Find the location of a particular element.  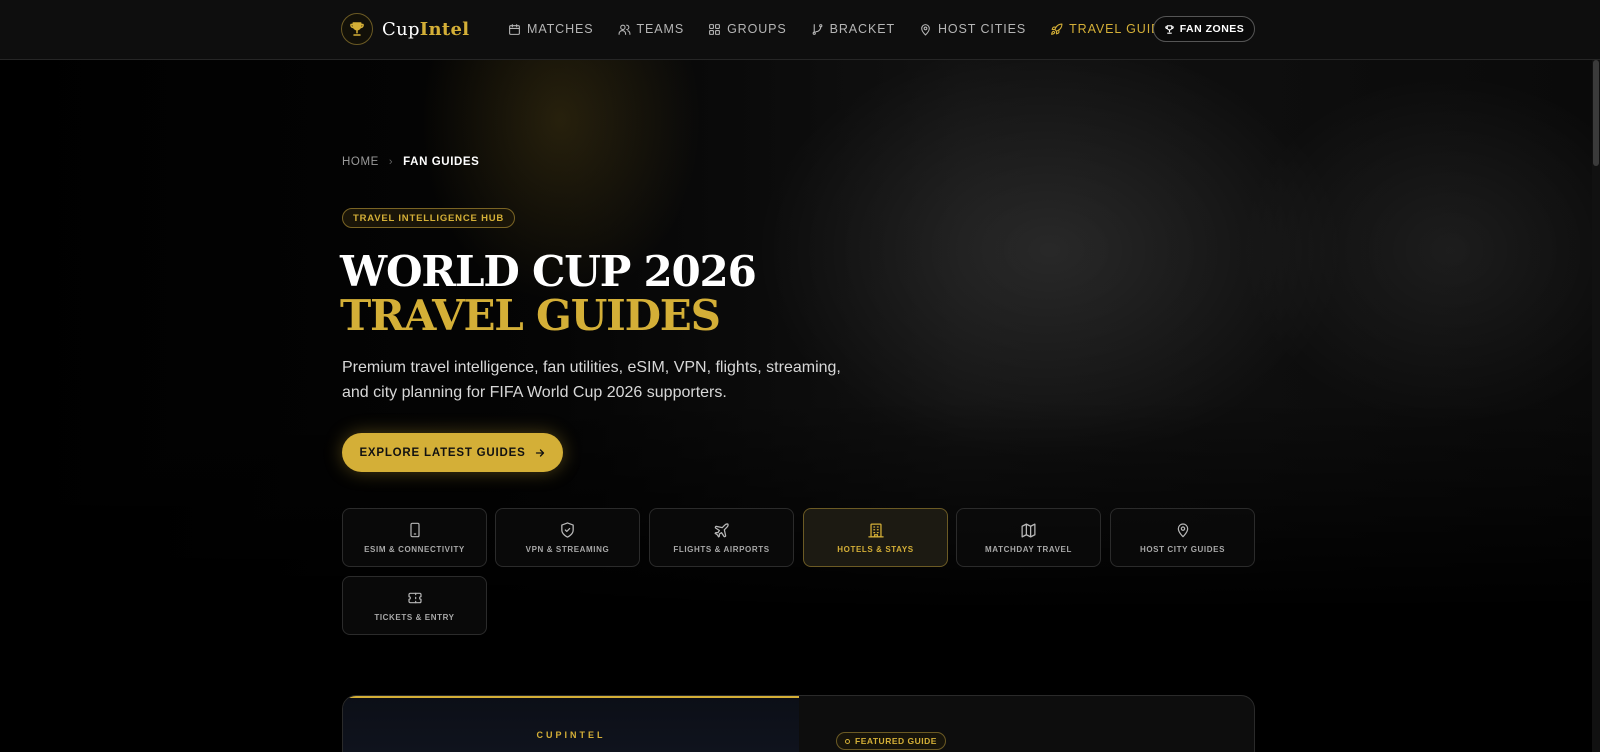

featured-guide-badge: FEATURED GUIDE is located at coordinates (891, 741).